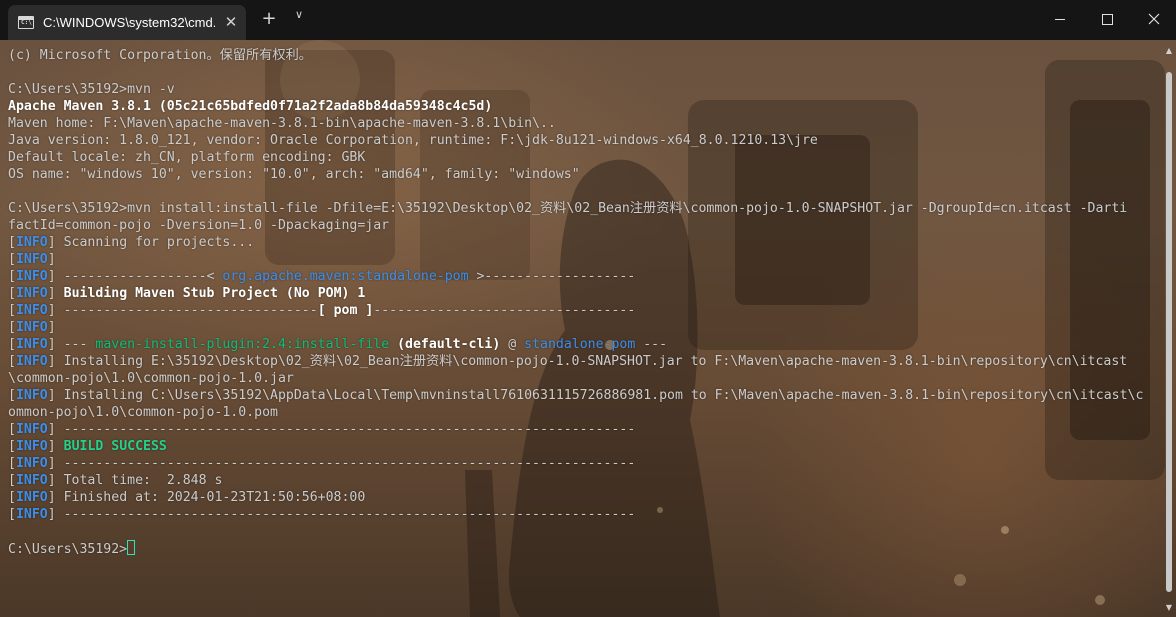  Describe the element at coordinates (160, 55) in the screenshot. I see `console-line: (c) Microsoft Corporation。保留所有权利。` at that location.